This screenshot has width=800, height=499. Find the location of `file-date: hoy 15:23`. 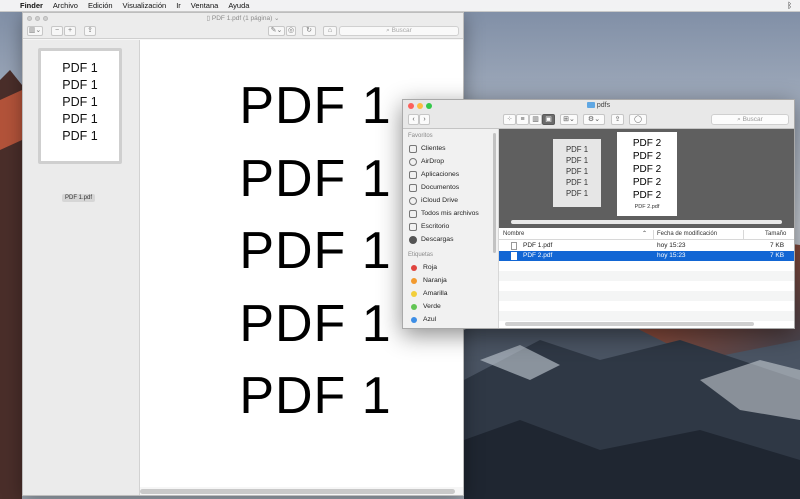

file-date: hoy 15:23 is located at coordinates (671, 245).